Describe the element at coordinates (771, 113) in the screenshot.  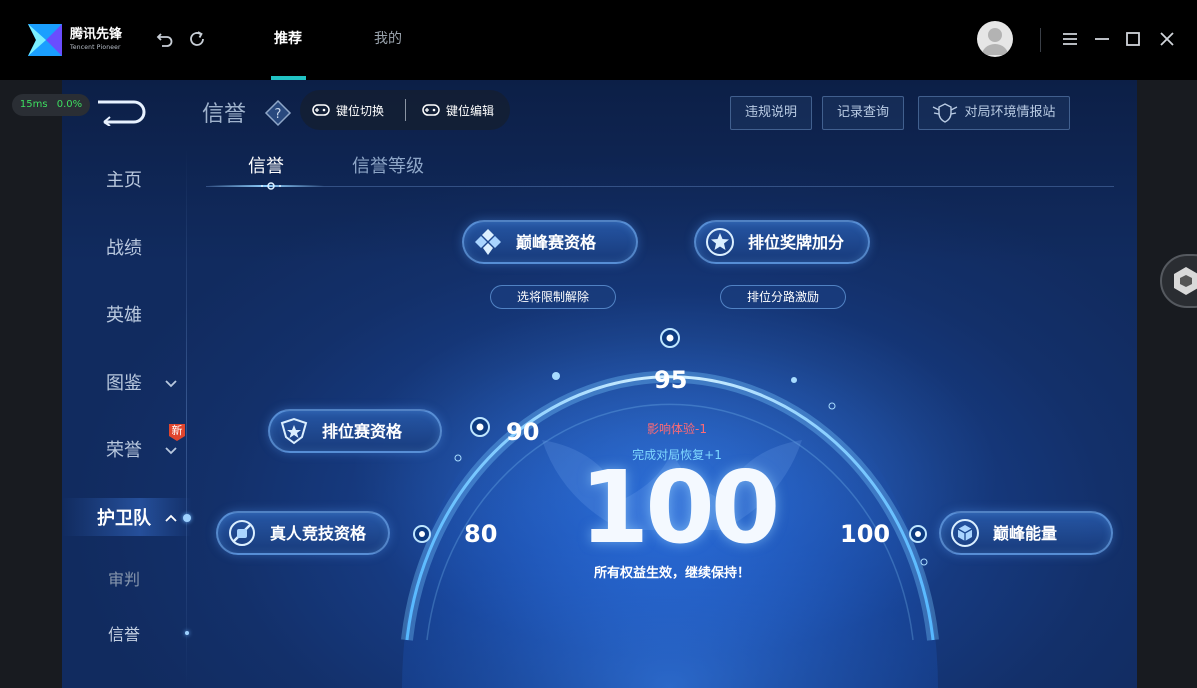
I see `violation-button: 违规说明` at that location.